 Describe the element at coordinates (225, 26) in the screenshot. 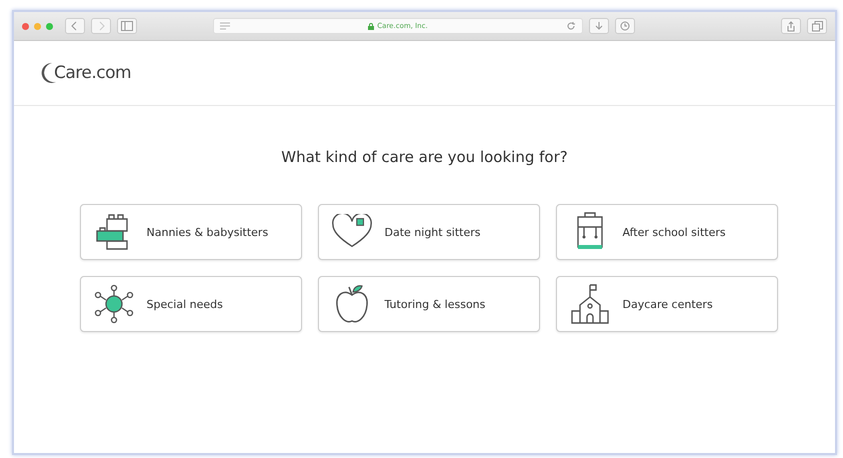

I see `reader-icon` at that location.